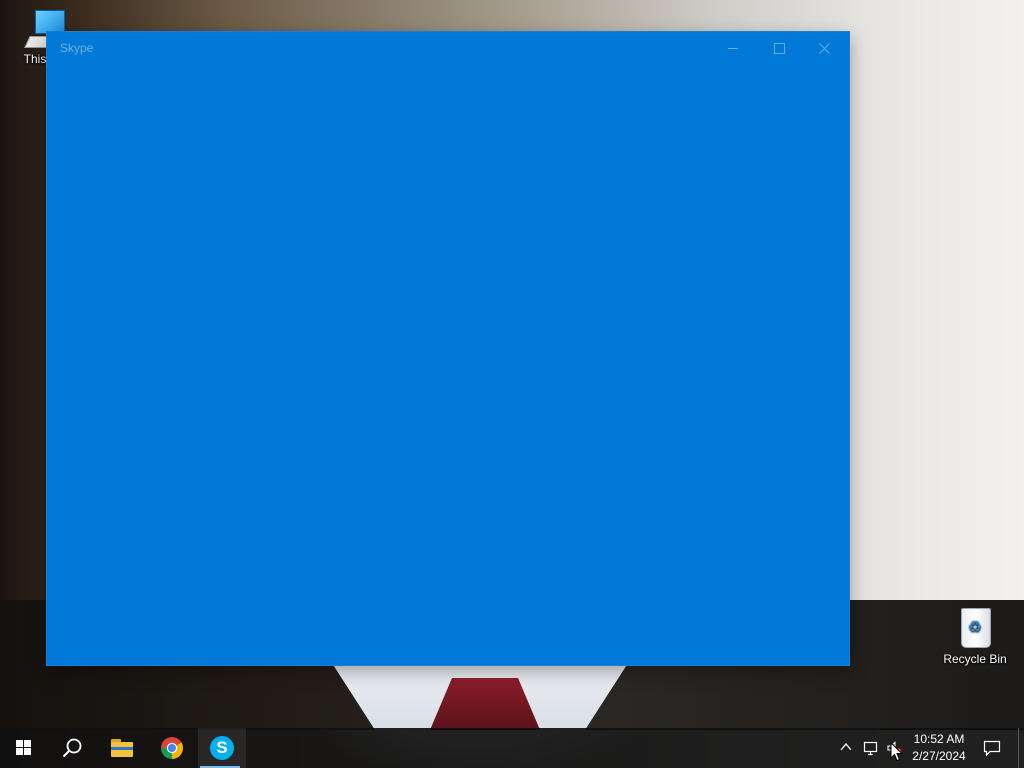  I want to click on search-icon, so click(72, 748).